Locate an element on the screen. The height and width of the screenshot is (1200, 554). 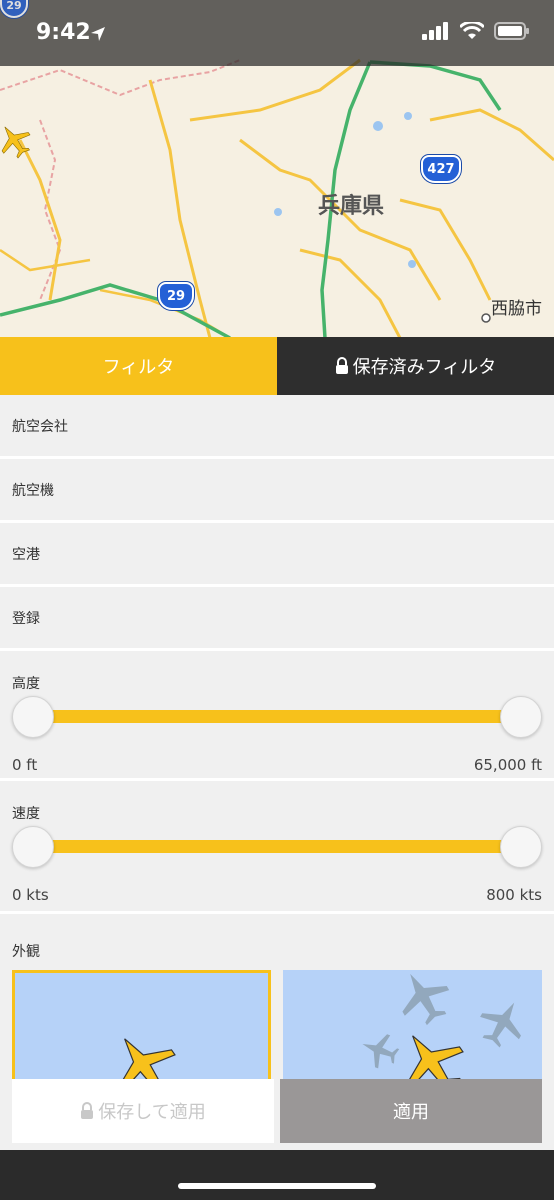
home-indicator is located at coordinates (277, 1186).